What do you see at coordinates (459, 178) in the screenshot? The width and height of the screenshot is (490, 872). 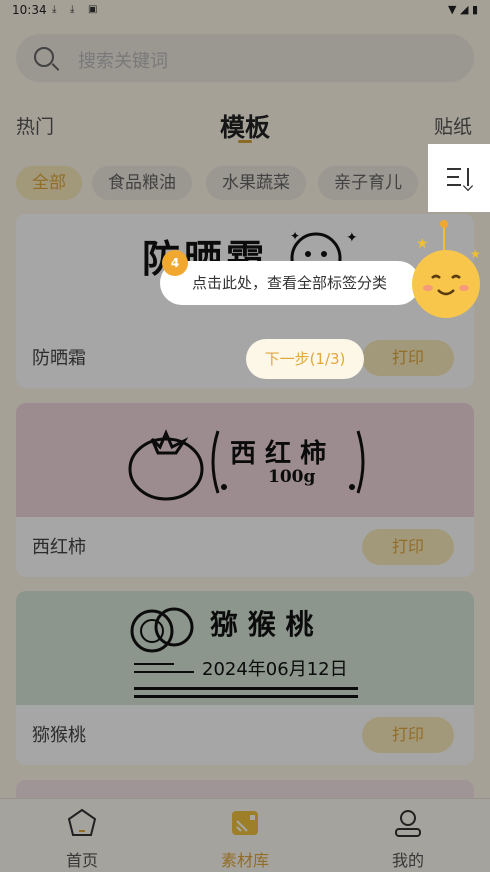 I see `all-categories-button` at bounding box center [459, 178].